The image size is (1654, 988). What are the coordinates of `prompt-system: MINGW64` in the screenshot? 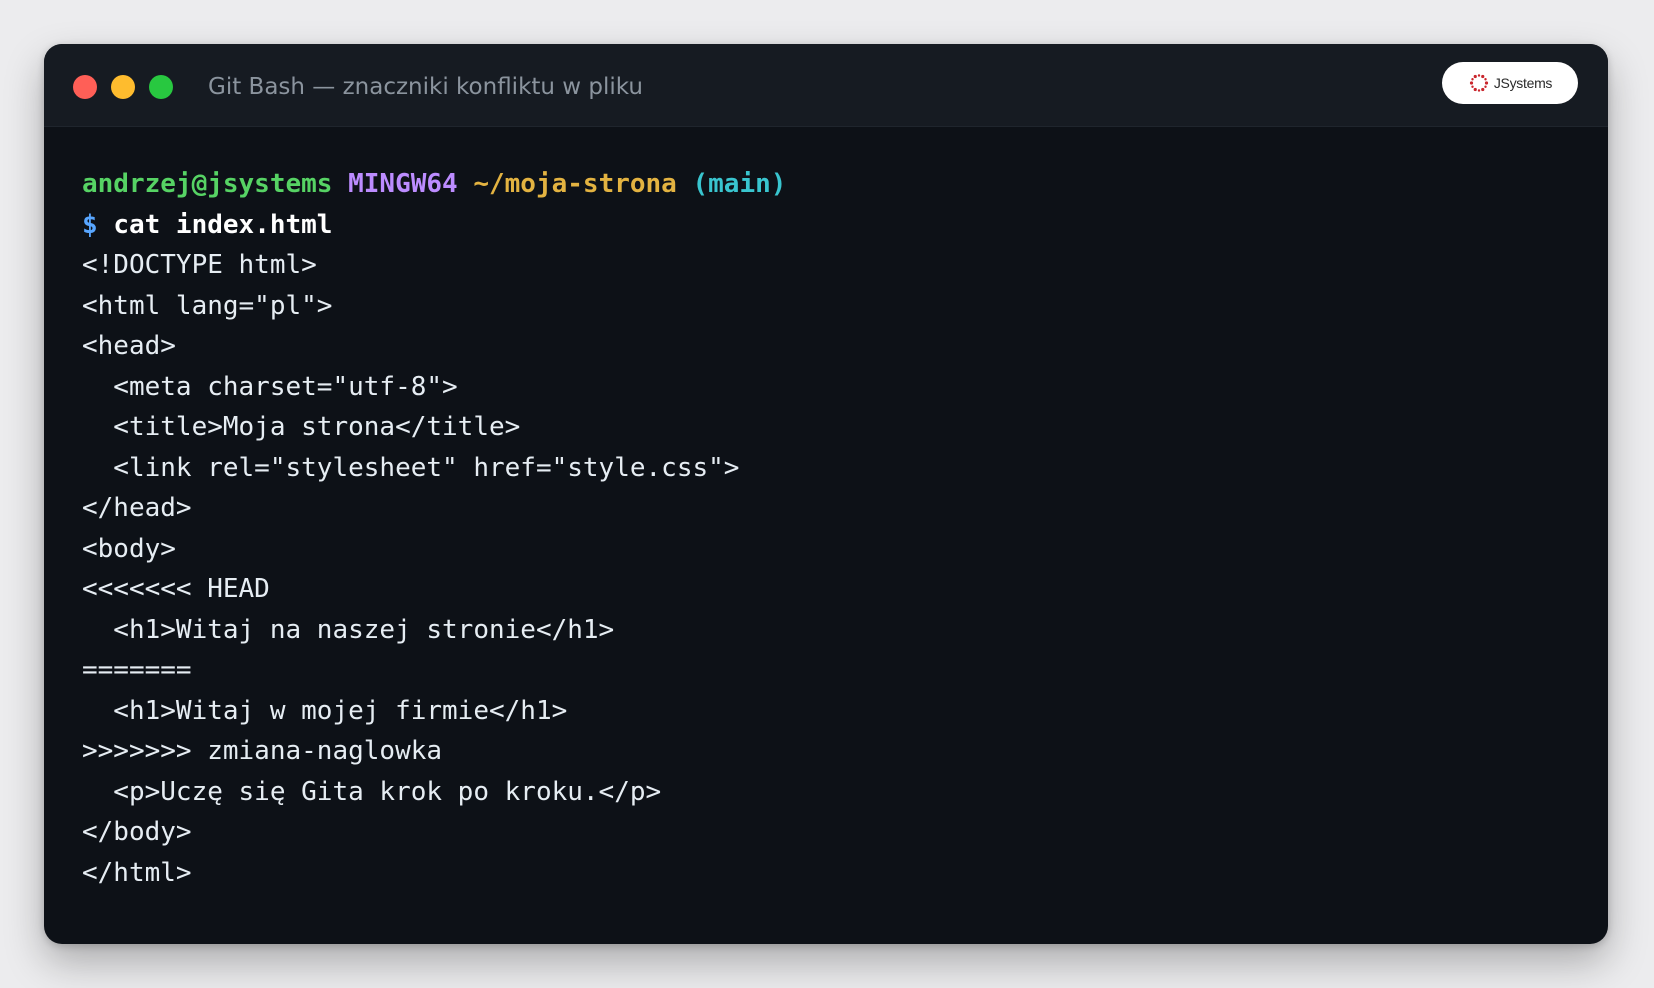 It's located at (403, 184).